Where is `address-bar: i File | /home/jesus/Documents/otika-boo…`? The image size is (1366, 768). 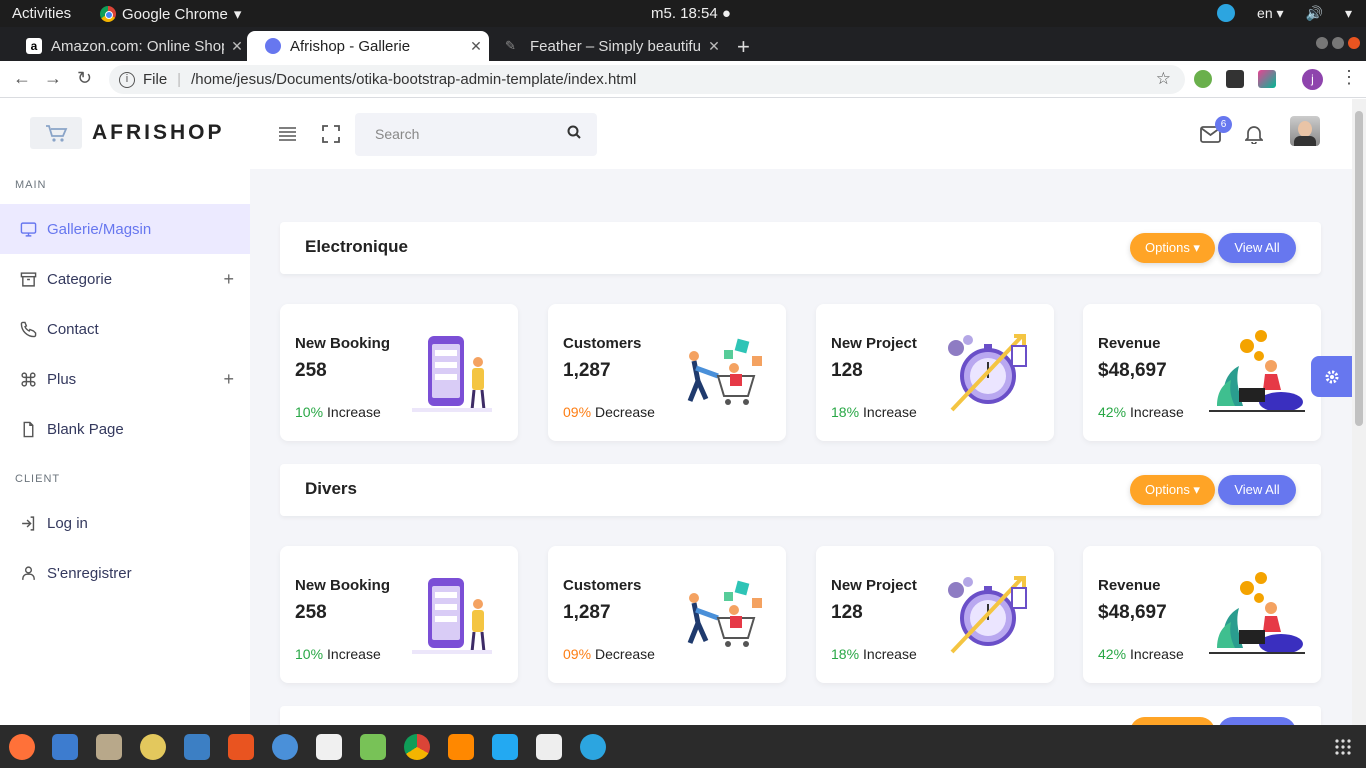 address-bar: i File | /home/jesus/Documents/otika-boo… is located at coordinates (647, 79).